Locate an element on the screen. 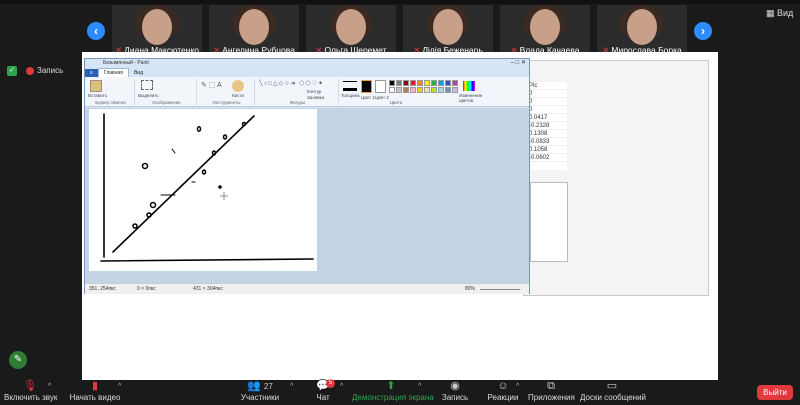 The width and height of the screenshot is (800, 405). size-button: Толщина is located at coordinates (350, 95).